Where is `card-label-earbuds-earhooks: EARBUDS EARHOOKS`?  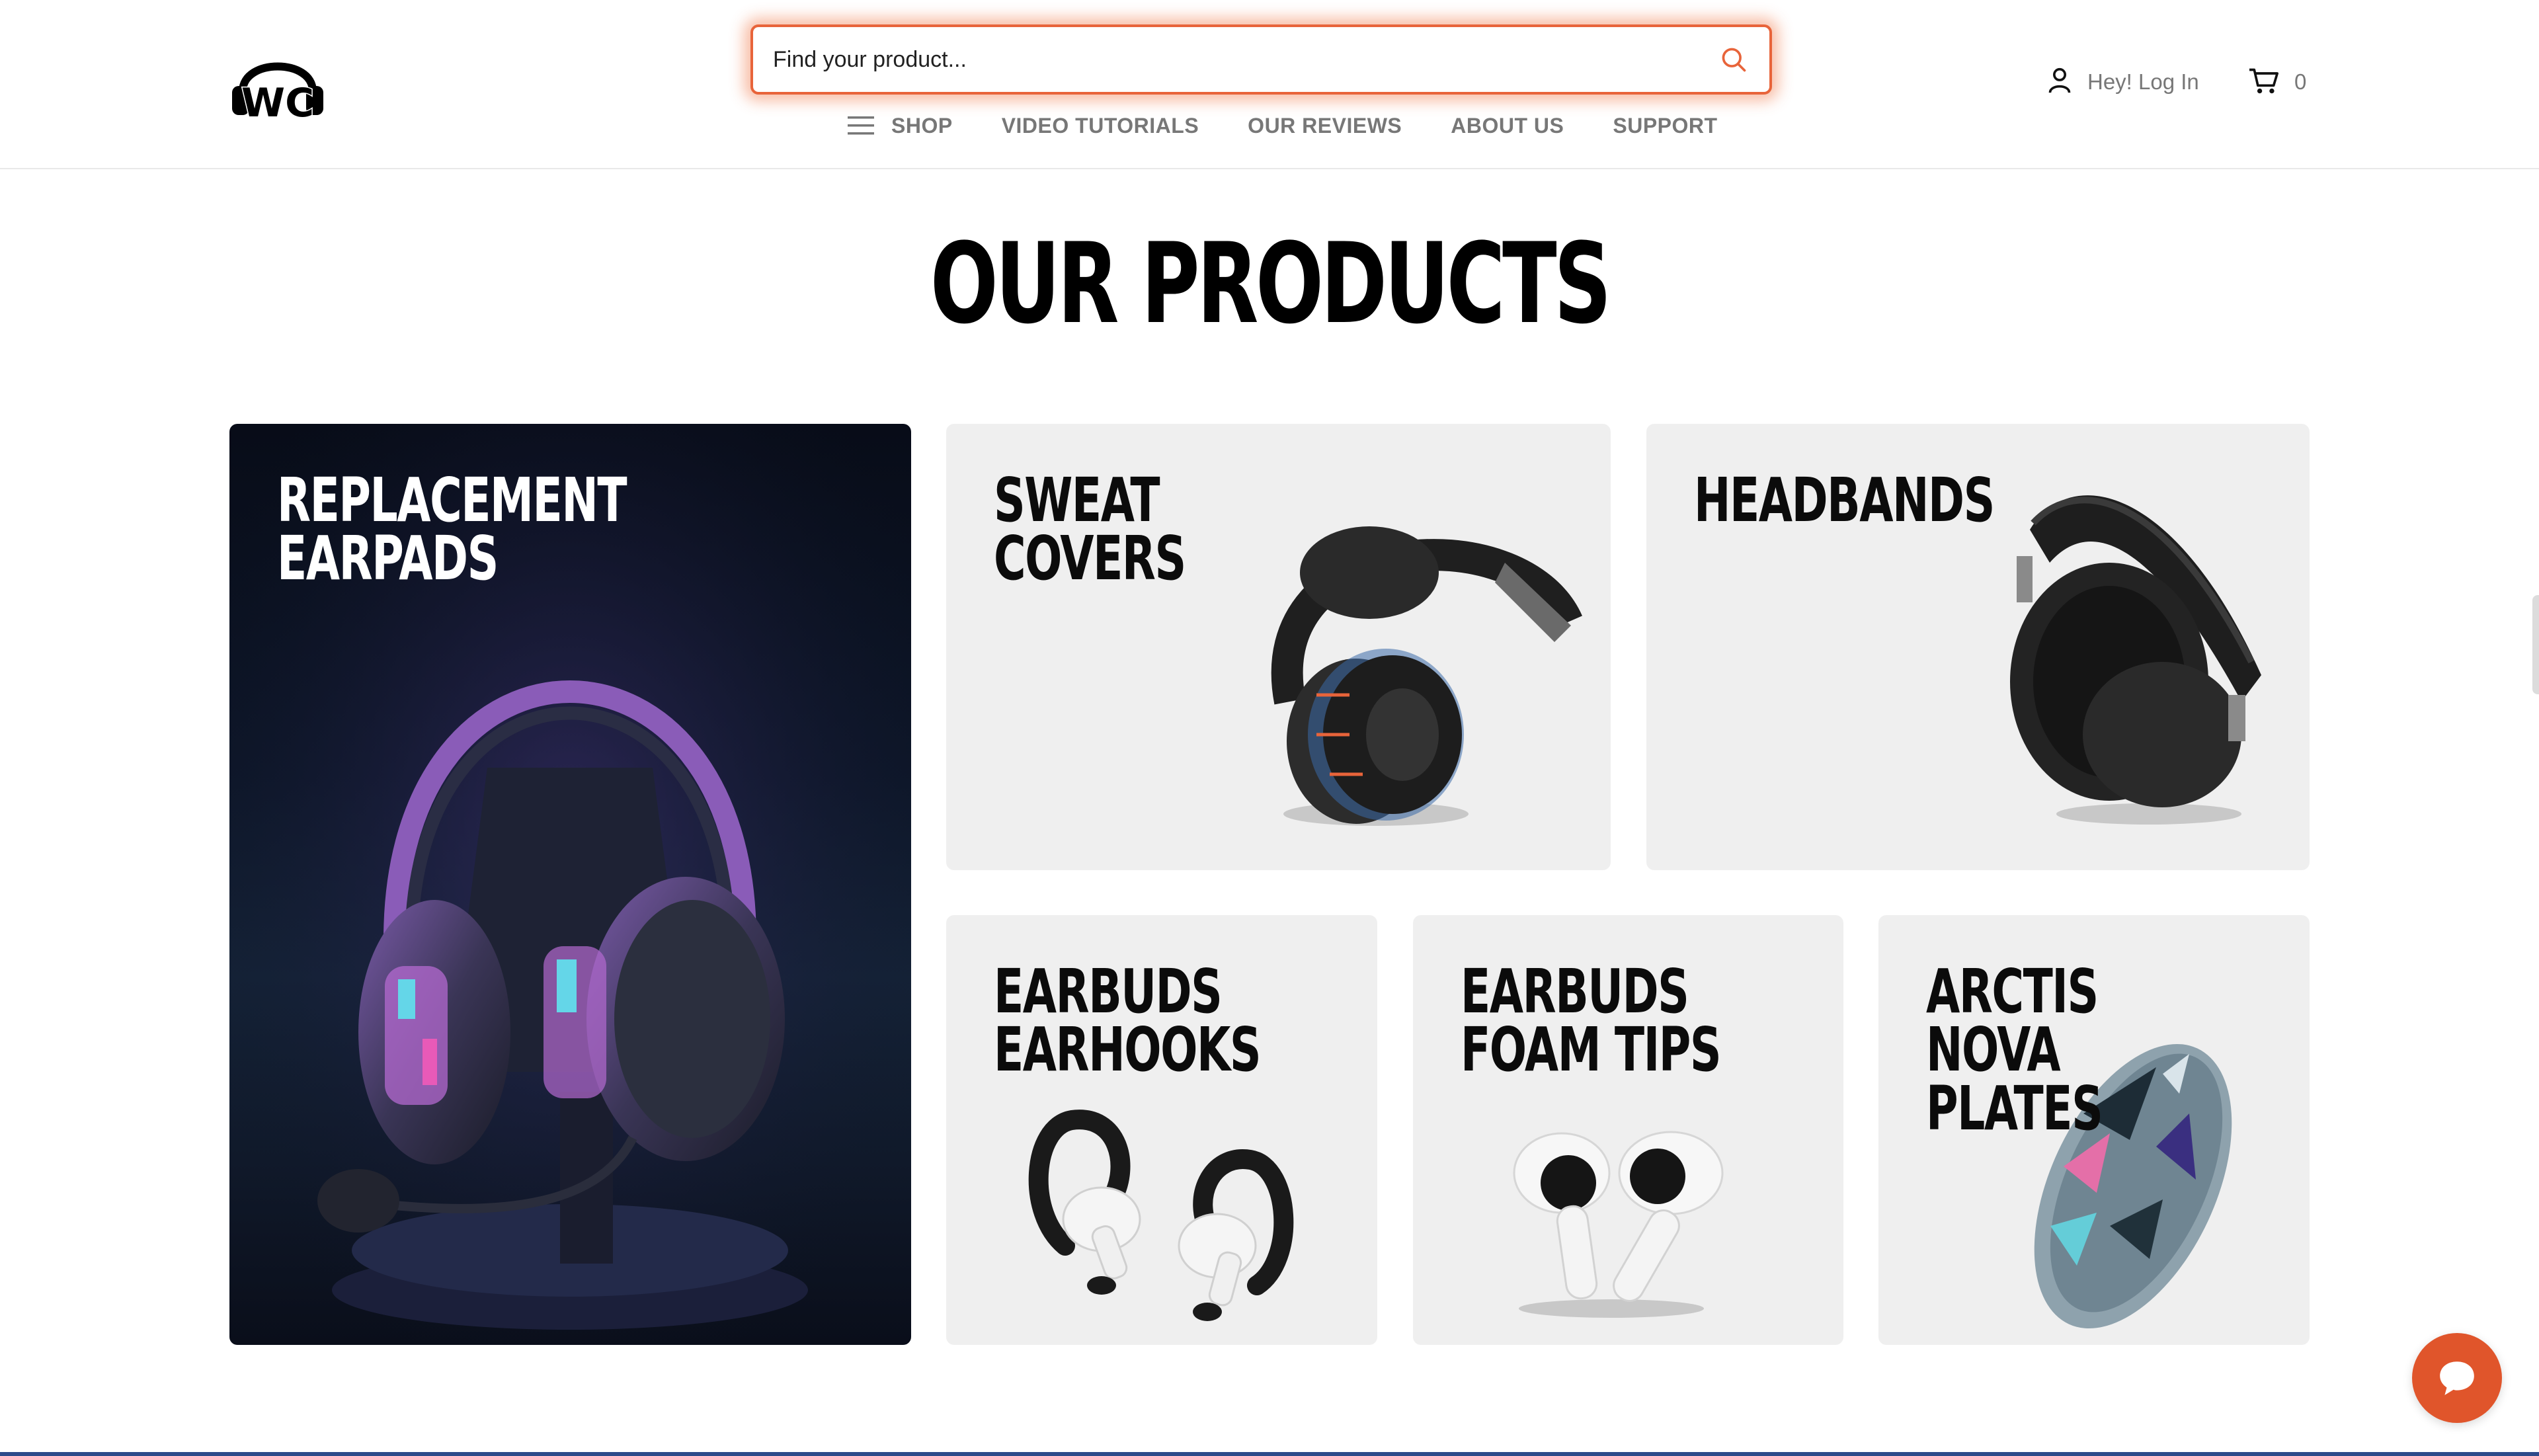 card-label-earbuds-earhooks: EARBUDS EARHOOKS is located at coordinates (1128, 1021).